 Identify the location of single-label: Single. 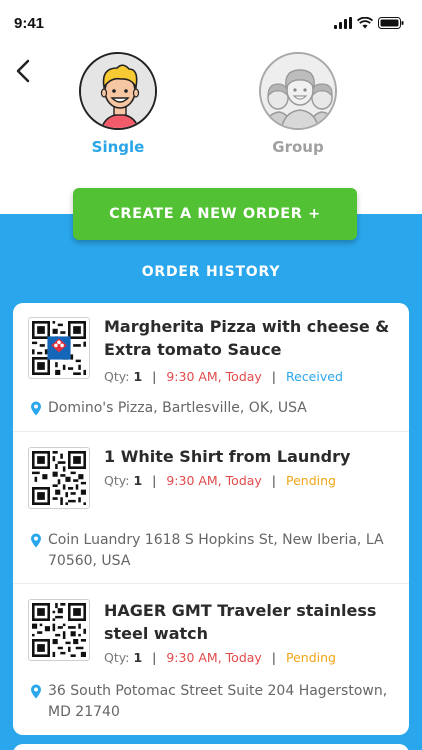
(118, 147).